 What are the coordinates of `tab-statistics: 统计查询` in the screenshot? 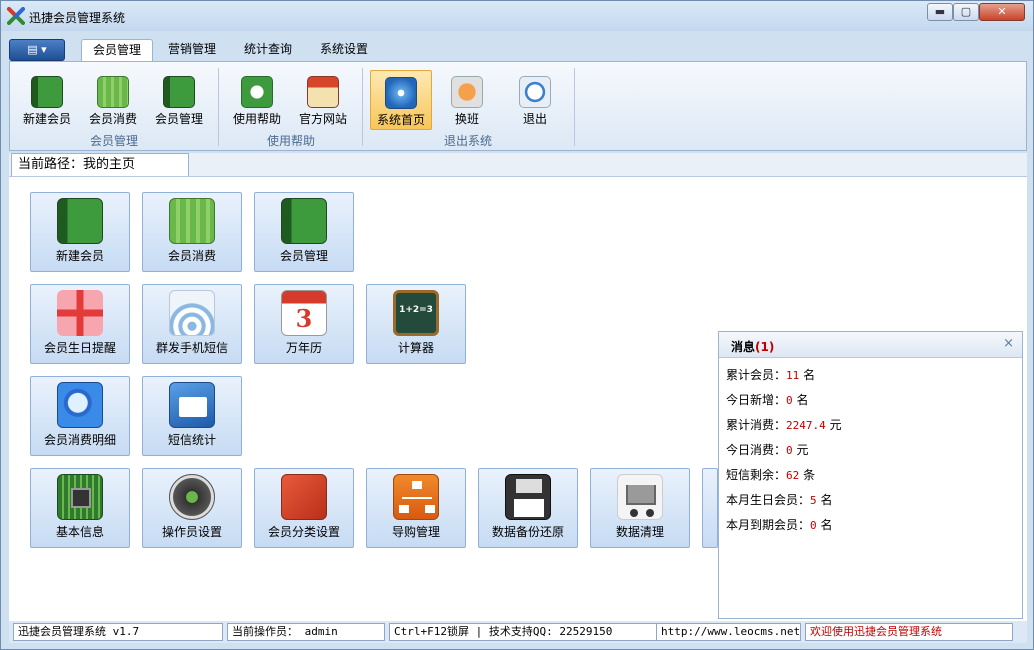 It's located at (268, 50).